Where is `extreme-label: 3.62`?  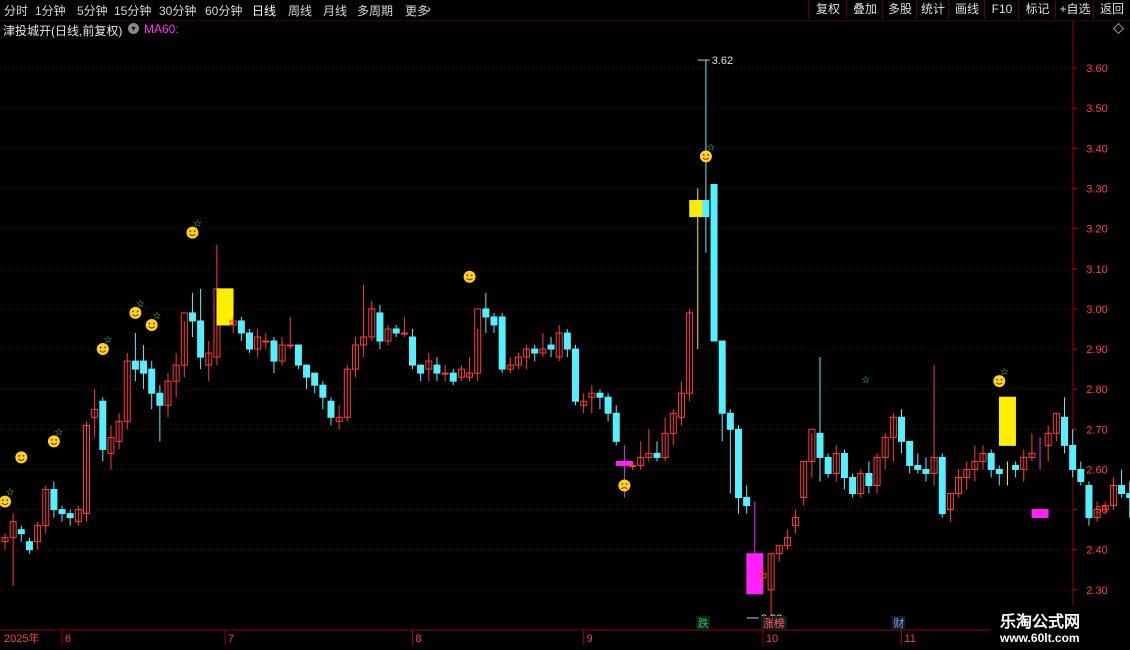 extreme-label: 3.62 is located at coordinates (722, 61).